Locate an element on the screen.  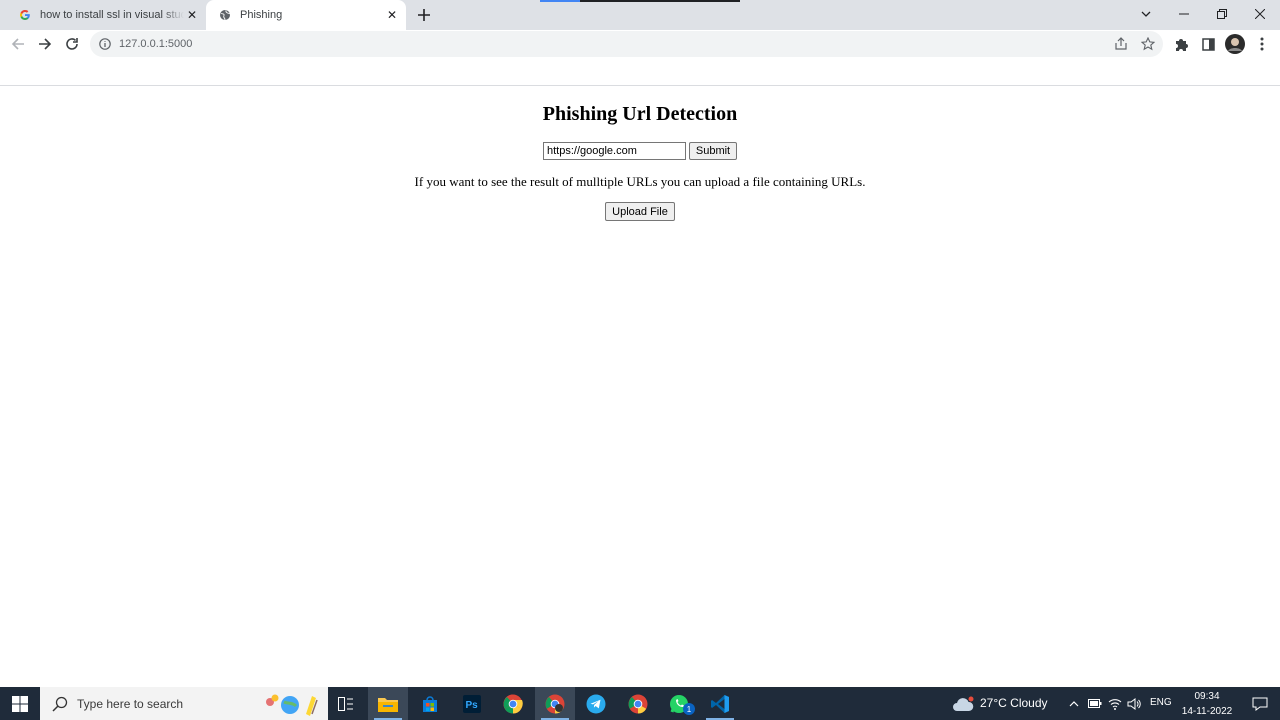
clock: 09:34 14-11-2022 is located at coordinates (1207, 704).